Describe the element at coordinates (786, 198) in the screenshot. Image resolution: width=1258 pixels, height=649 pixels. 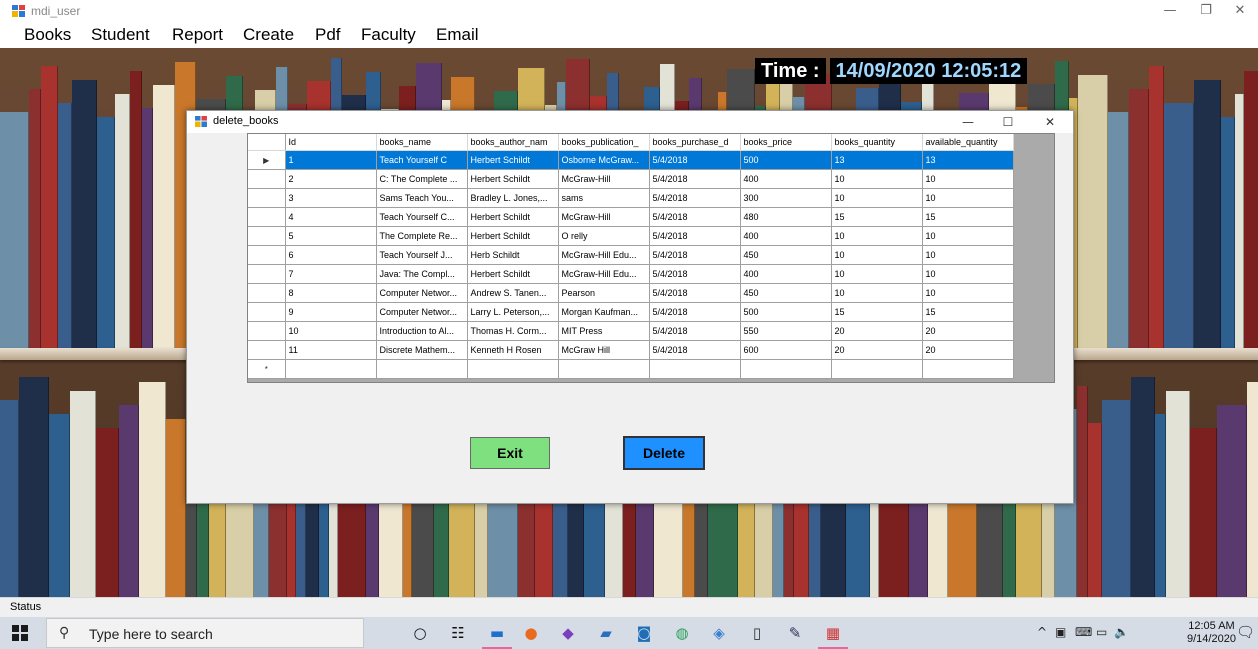
I see `table-cell: 300` at that location.